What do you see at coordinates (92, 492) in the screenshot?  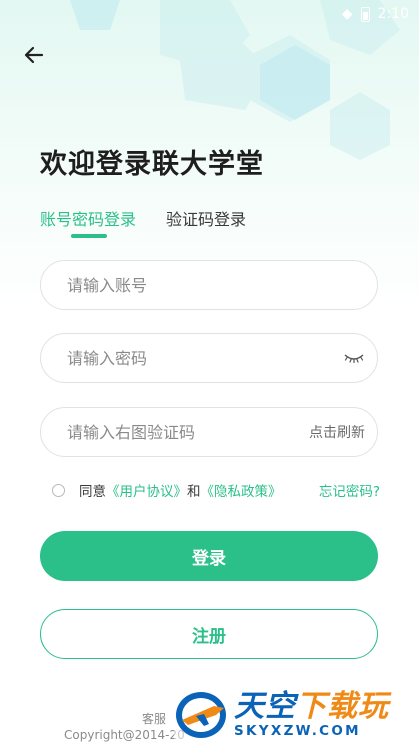 I see `agreement-prefix: 同意` at bounding box center [92, 492].